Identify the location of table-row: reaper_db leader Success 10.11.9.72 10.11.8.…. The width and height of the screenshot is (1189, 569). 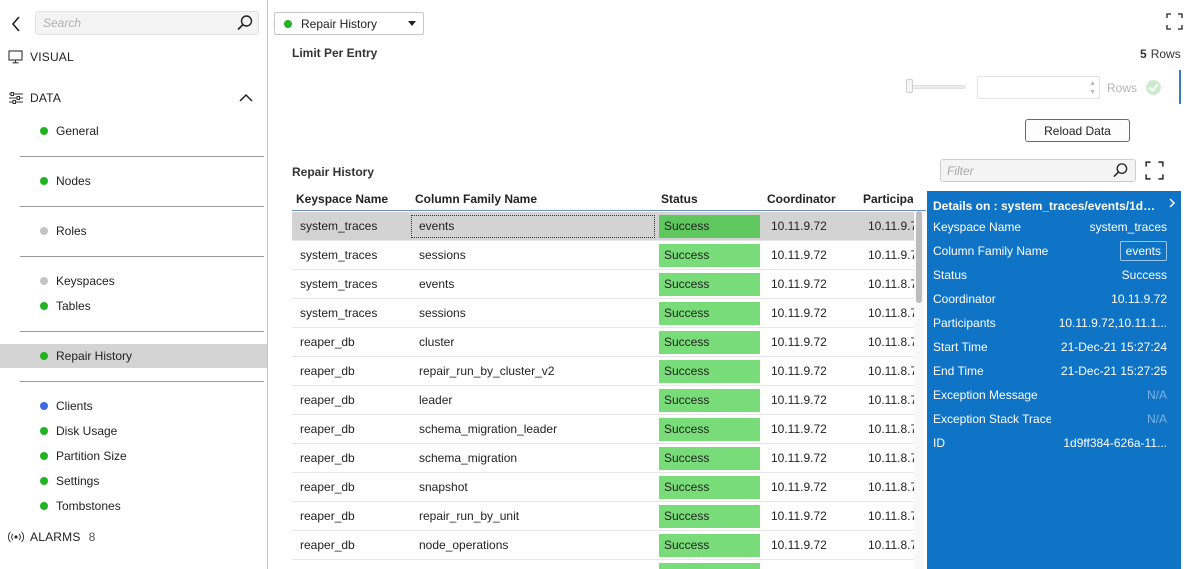
(603, 400).